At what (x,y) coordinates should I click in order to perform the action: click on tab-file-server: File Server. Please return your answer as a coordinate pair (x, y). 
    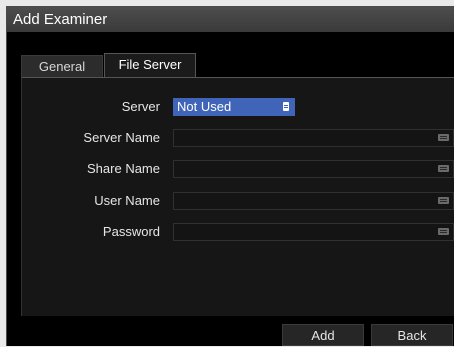
    Looking at the image, I should click on (150, 65).